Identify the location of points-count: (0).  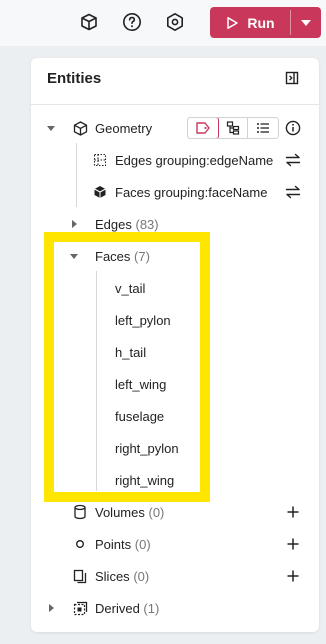
(142, 544).